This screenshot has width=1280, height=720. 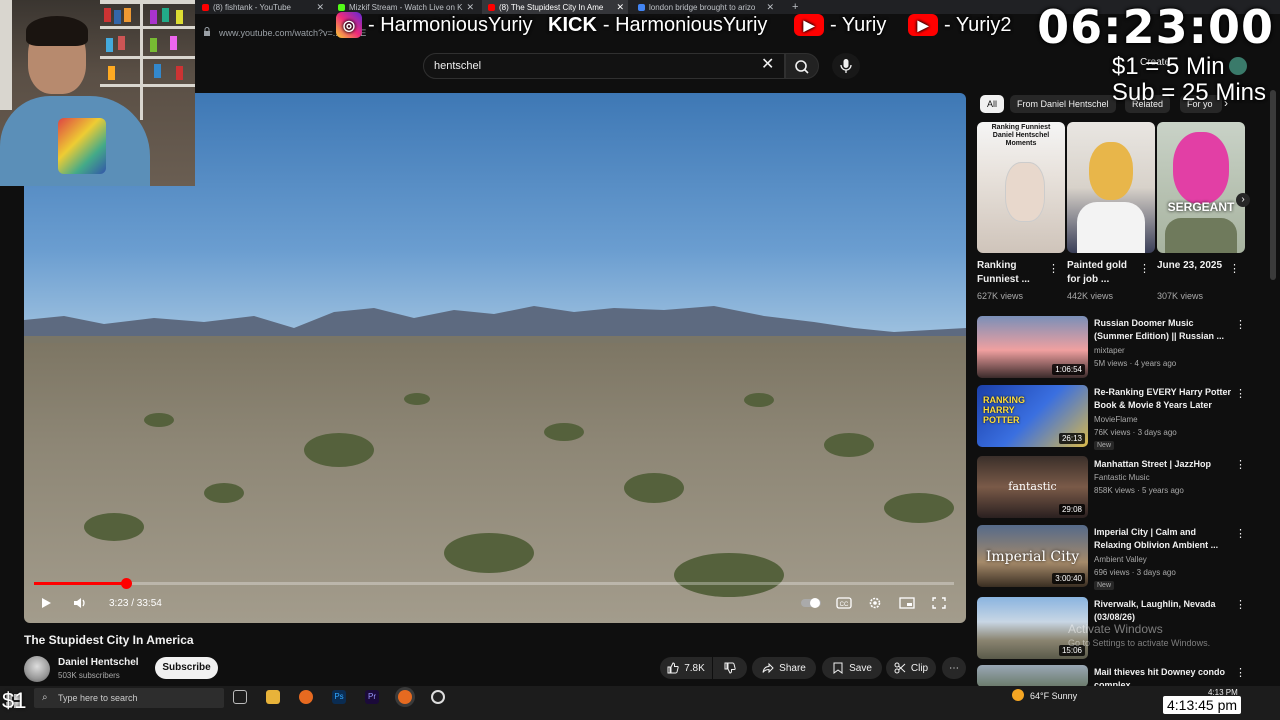 I want to click on clip-button: Clip, so click(x=911, y=668).